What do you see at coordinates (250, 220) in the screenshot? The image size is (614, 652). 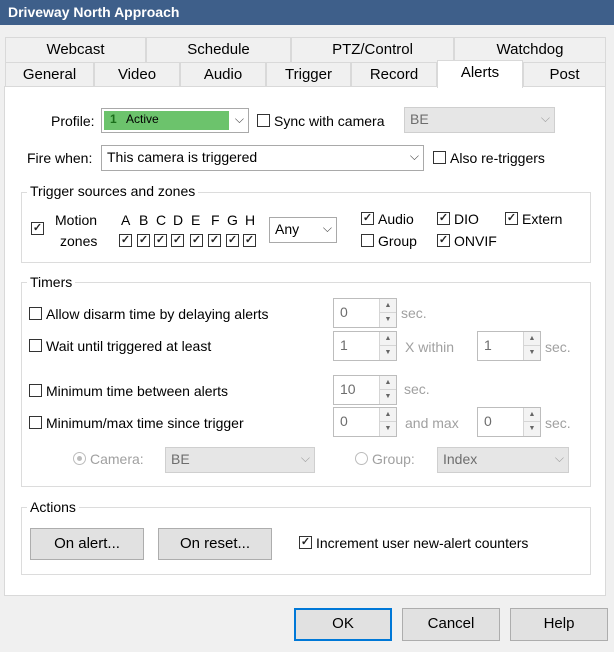 I see `zone-h-label: H` at bounding box center [250, 220].